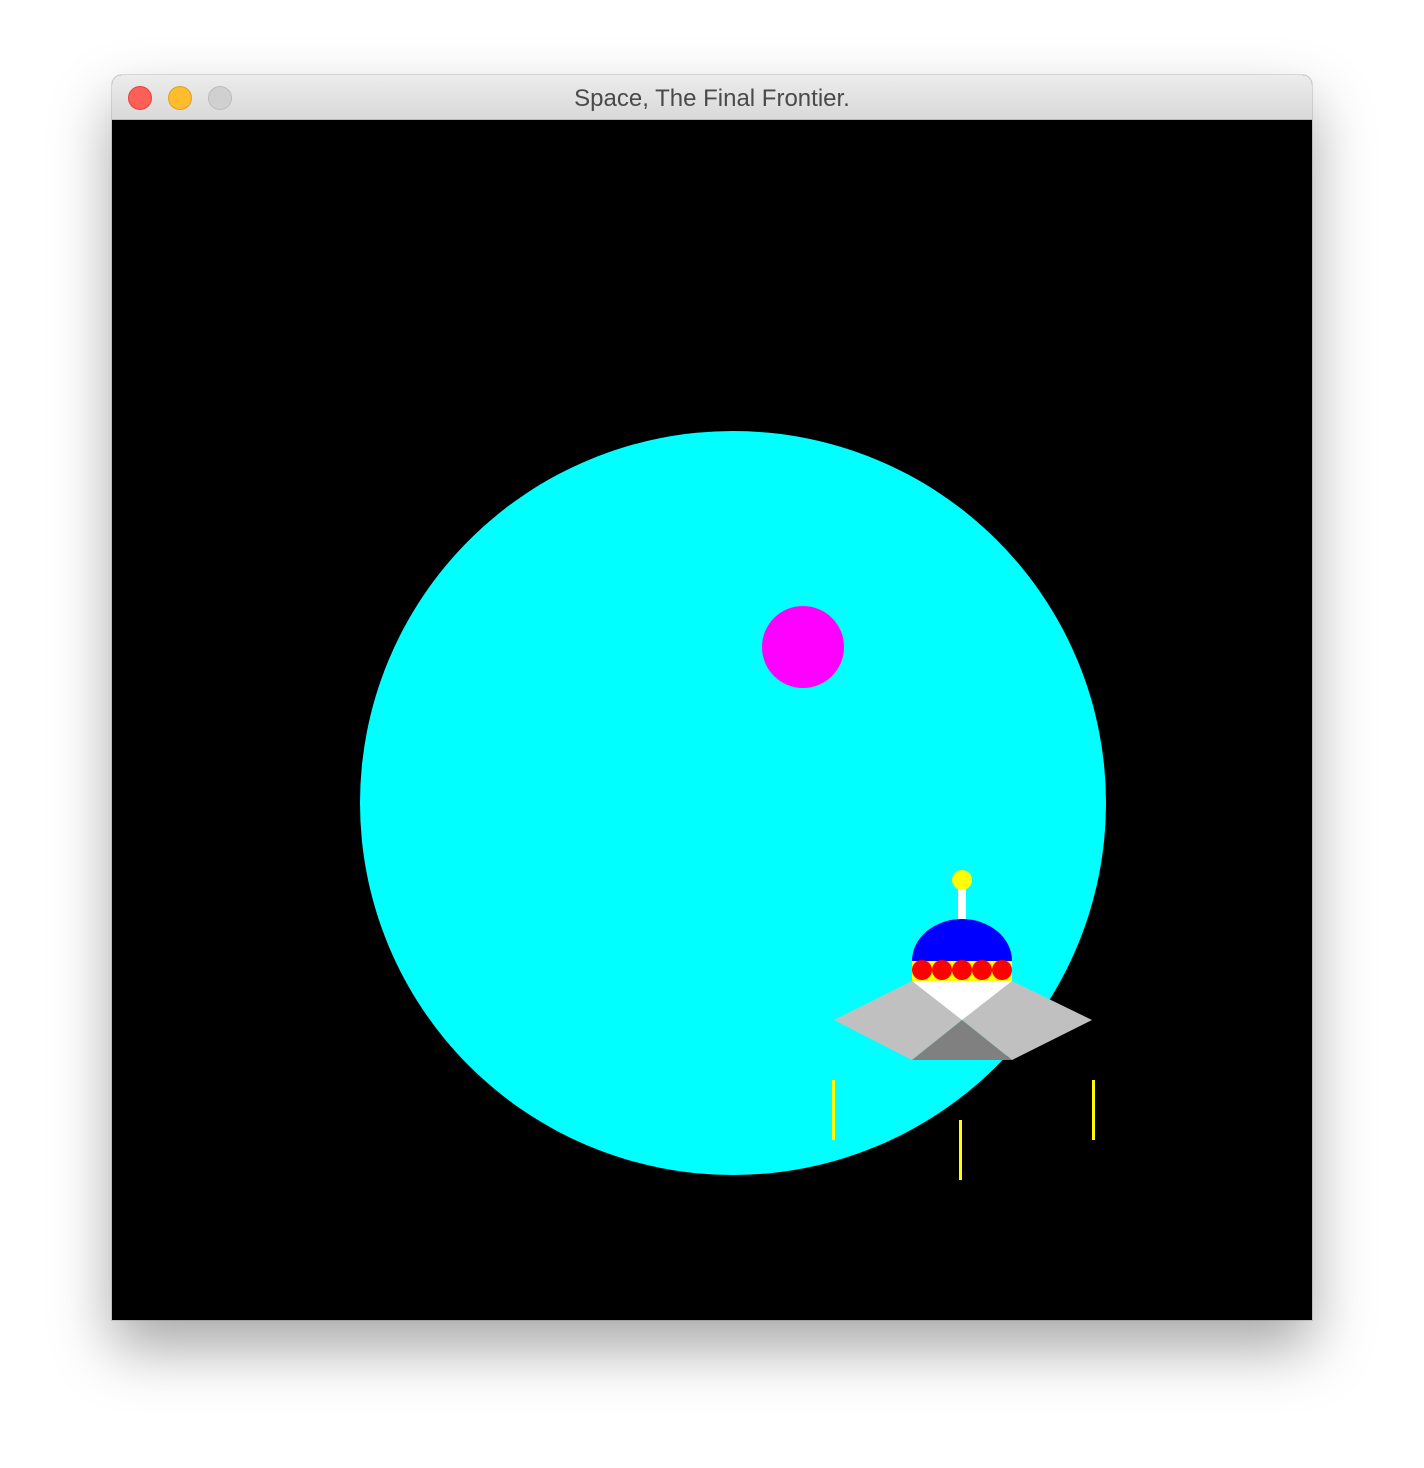  I want to click on moon, so click(803, 647).